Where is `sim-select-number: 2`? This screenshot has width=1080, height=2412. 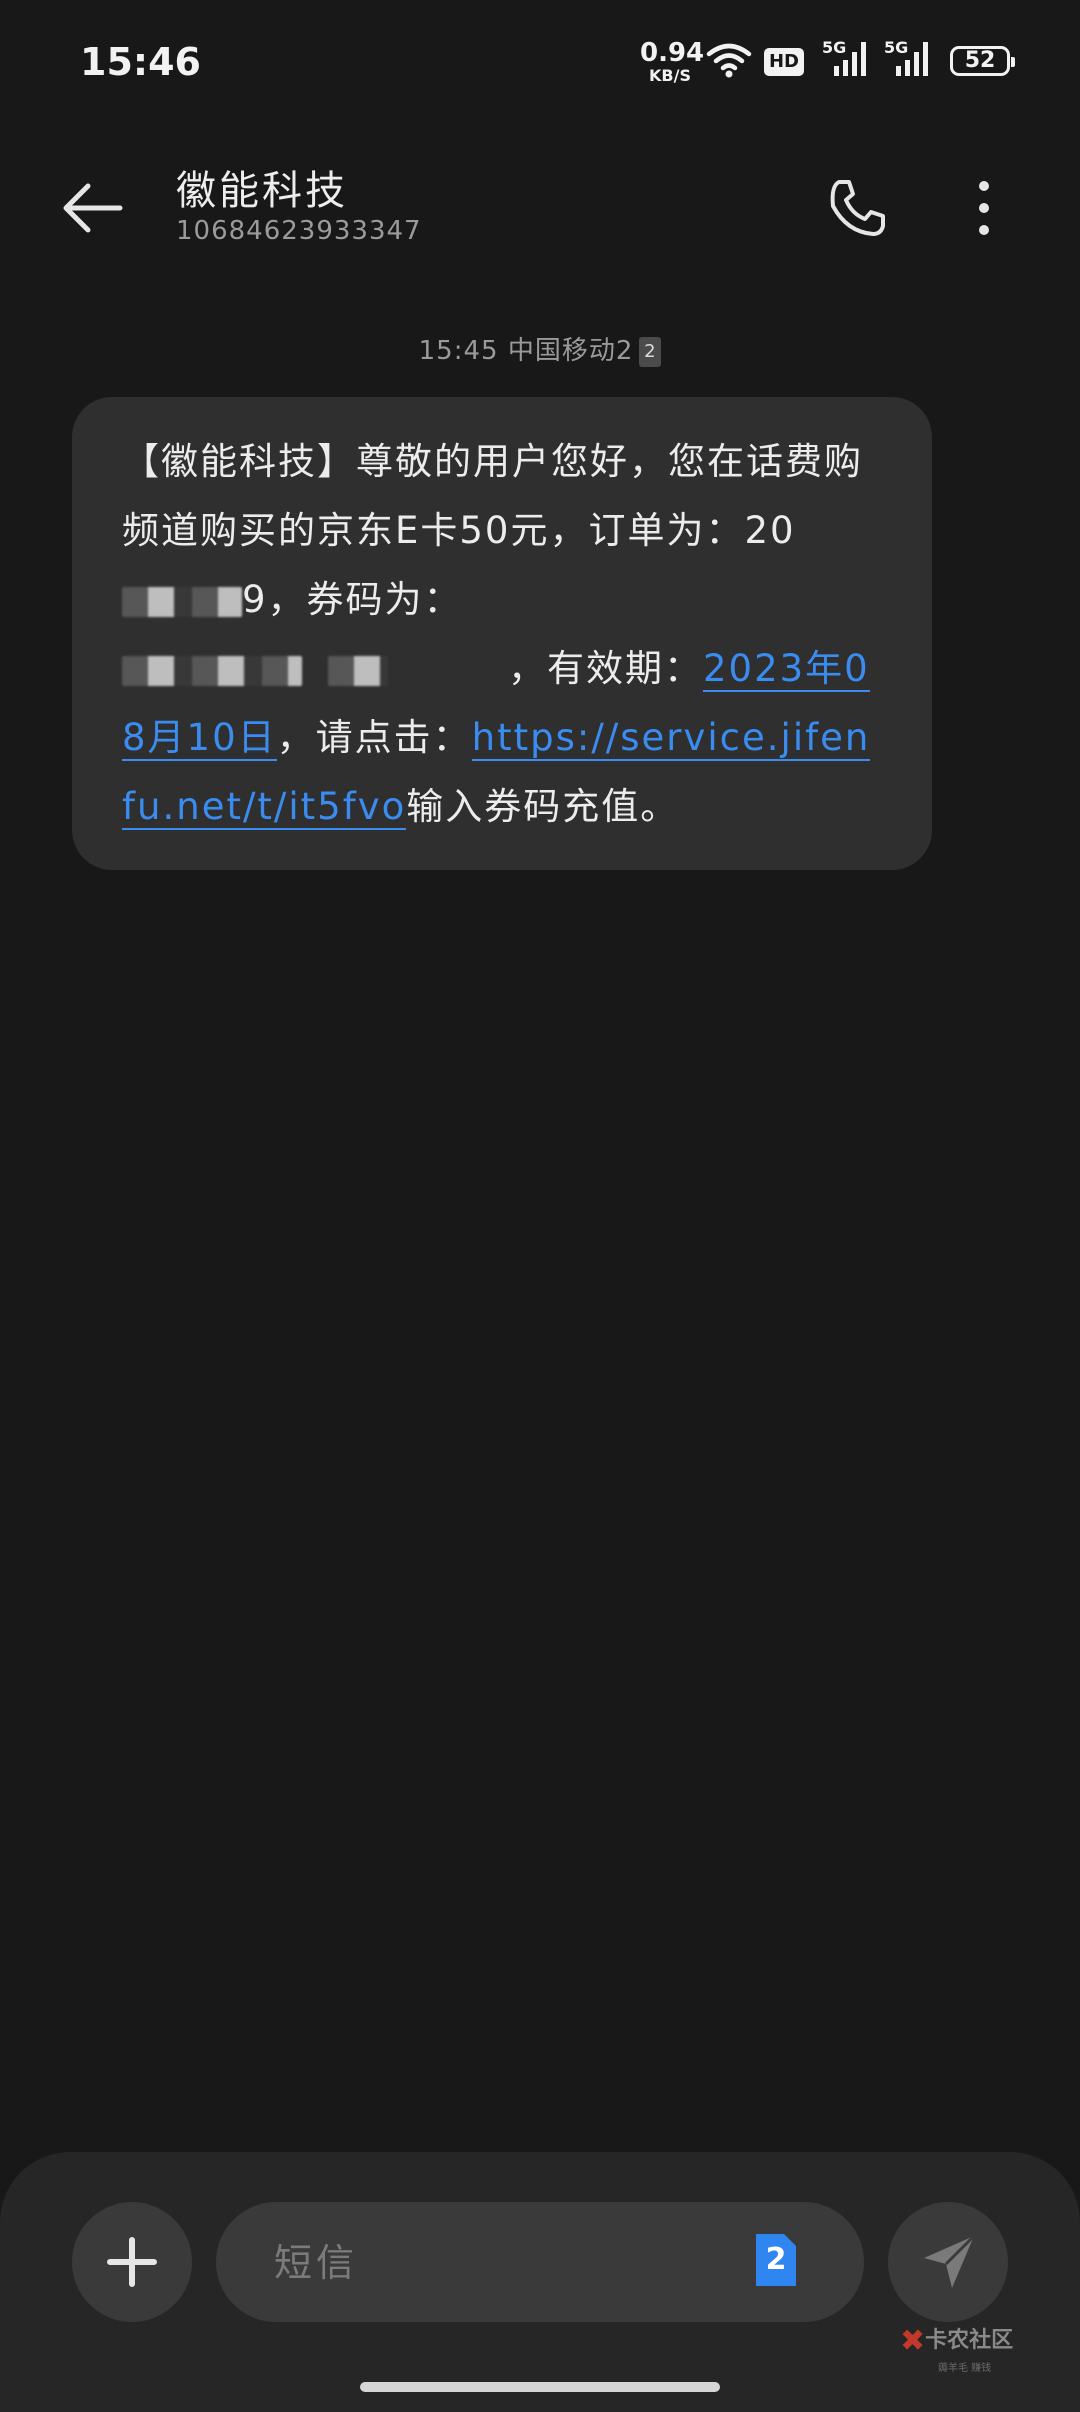
sim-select-number: 2 is located at coordinates (776, 2259).